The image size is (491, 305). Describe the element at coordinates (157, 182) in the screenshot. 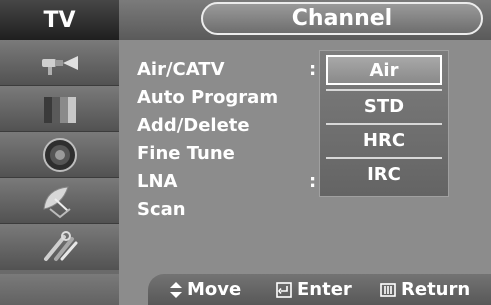

I see `menu-item-lna: LNA` at that location.